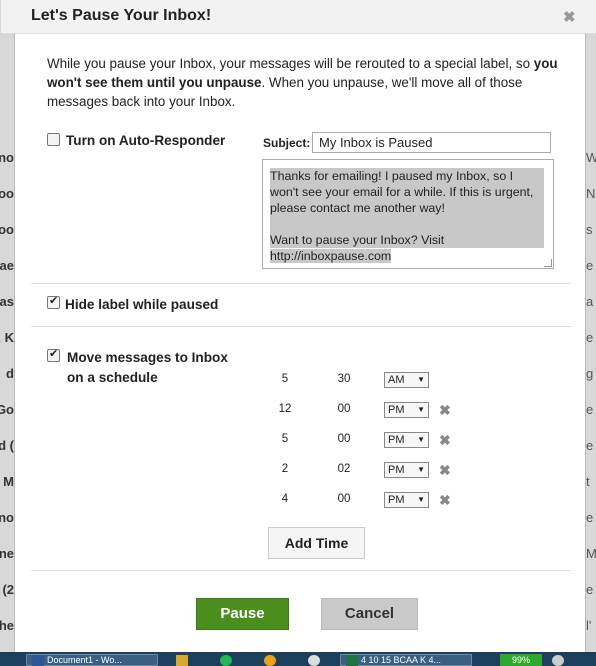 This screenshot has height=666, width=596. What do you see at coordinates (369, 614) in the screenshot?
I see `cancel-button: Cancel` at bounding box center [369, 614].